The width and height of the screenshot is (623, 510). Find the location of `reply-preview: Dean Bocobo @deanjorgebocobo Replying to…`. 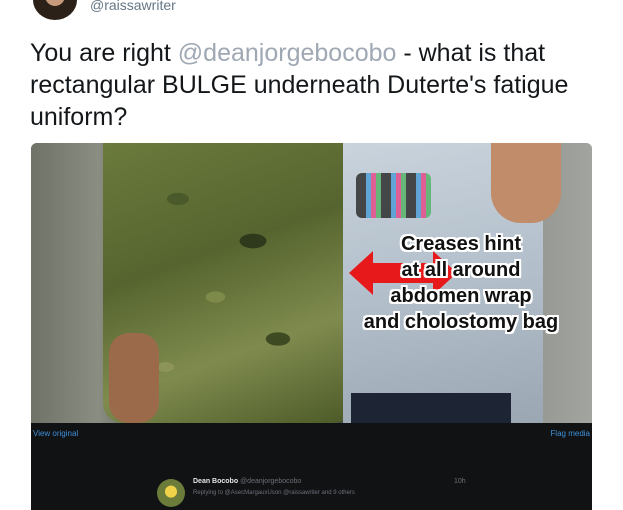

reply-preview: Dean Bocobo @deanjorgebocobo Replying to… is located at coordinates (357, 493).